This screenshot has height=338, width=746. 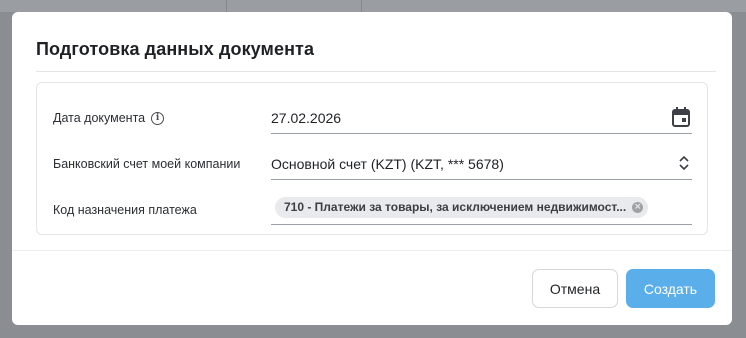 I want to click on info-icon: i, so click(x=158, y=118).